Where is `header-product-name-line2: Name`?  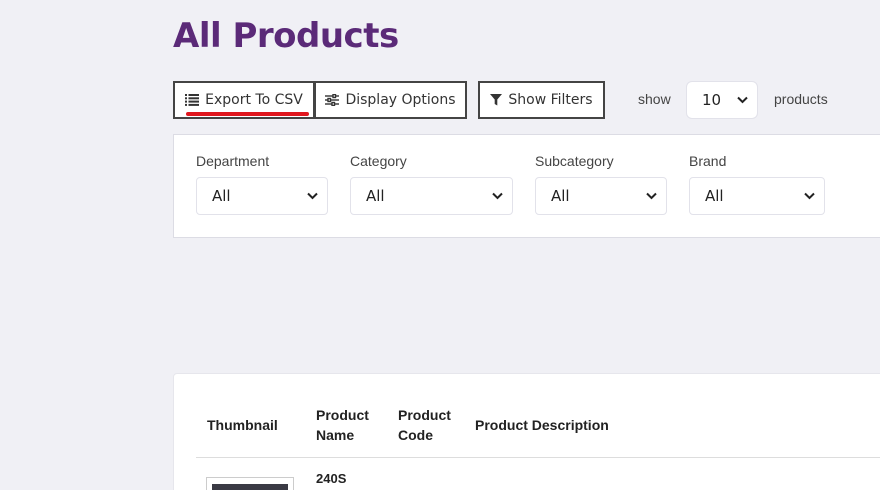
header-product-name-line2: Name is located at coordinates (335, 435).